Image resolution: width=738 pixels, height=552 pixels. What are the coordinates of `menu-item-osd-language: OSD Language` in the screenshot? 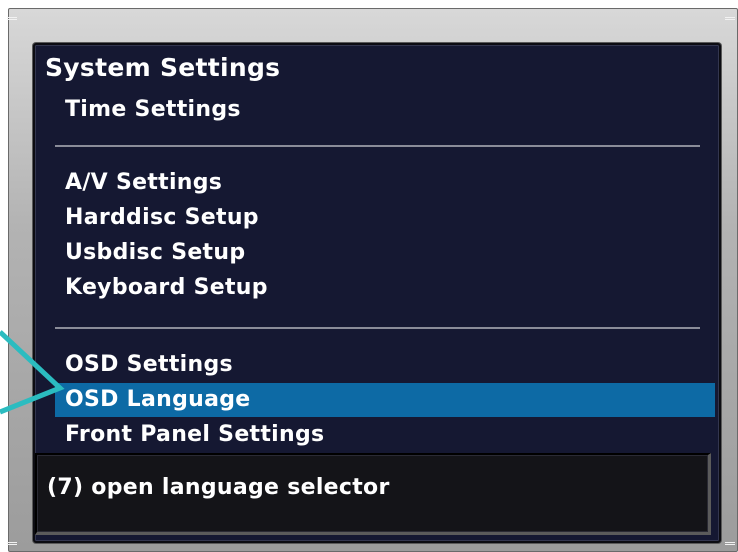 It's located at (385, 400).